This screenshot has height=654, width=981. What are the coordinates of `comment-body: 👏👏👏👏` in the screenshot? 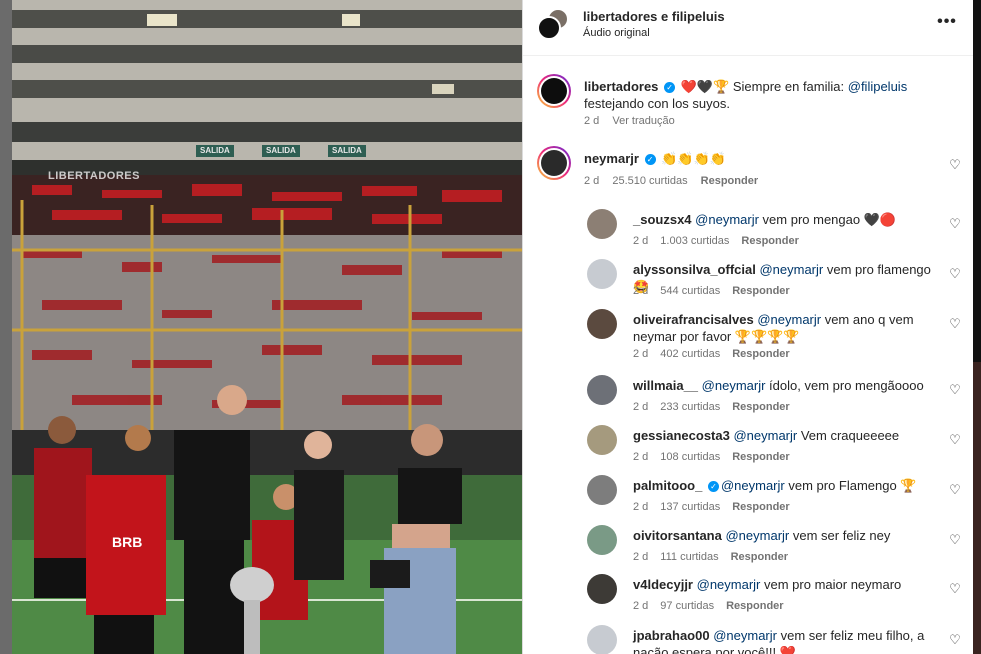 It's located at (693, 158).